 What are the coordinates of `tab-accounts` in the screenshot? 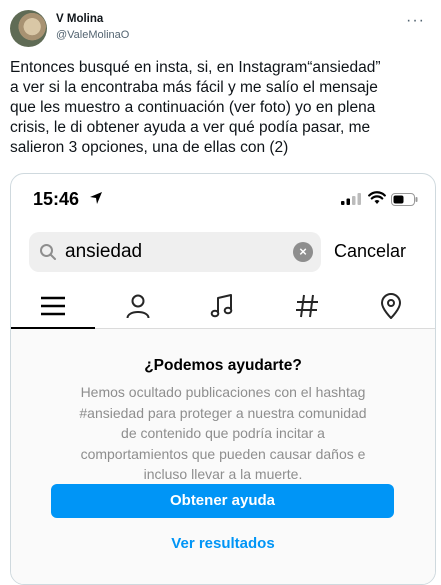 It's located at (138, 307).